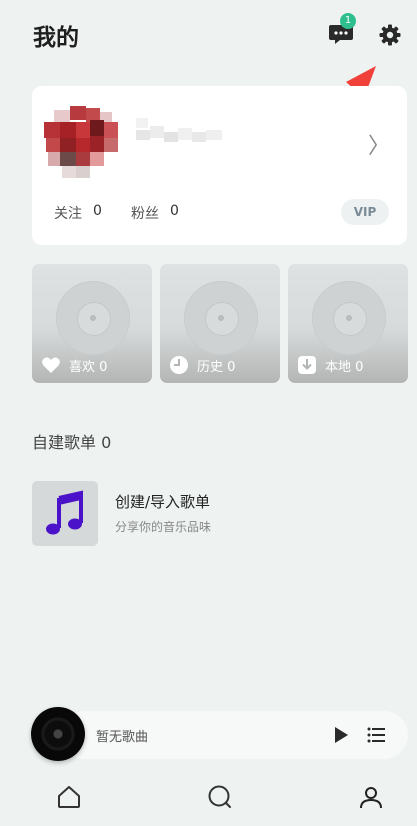 This screenshot has height=826, width=417. What do you see at coordinates (68, 213) in the screenshot?
I see `follow-label: 关注` at bounding box center [68, 213].